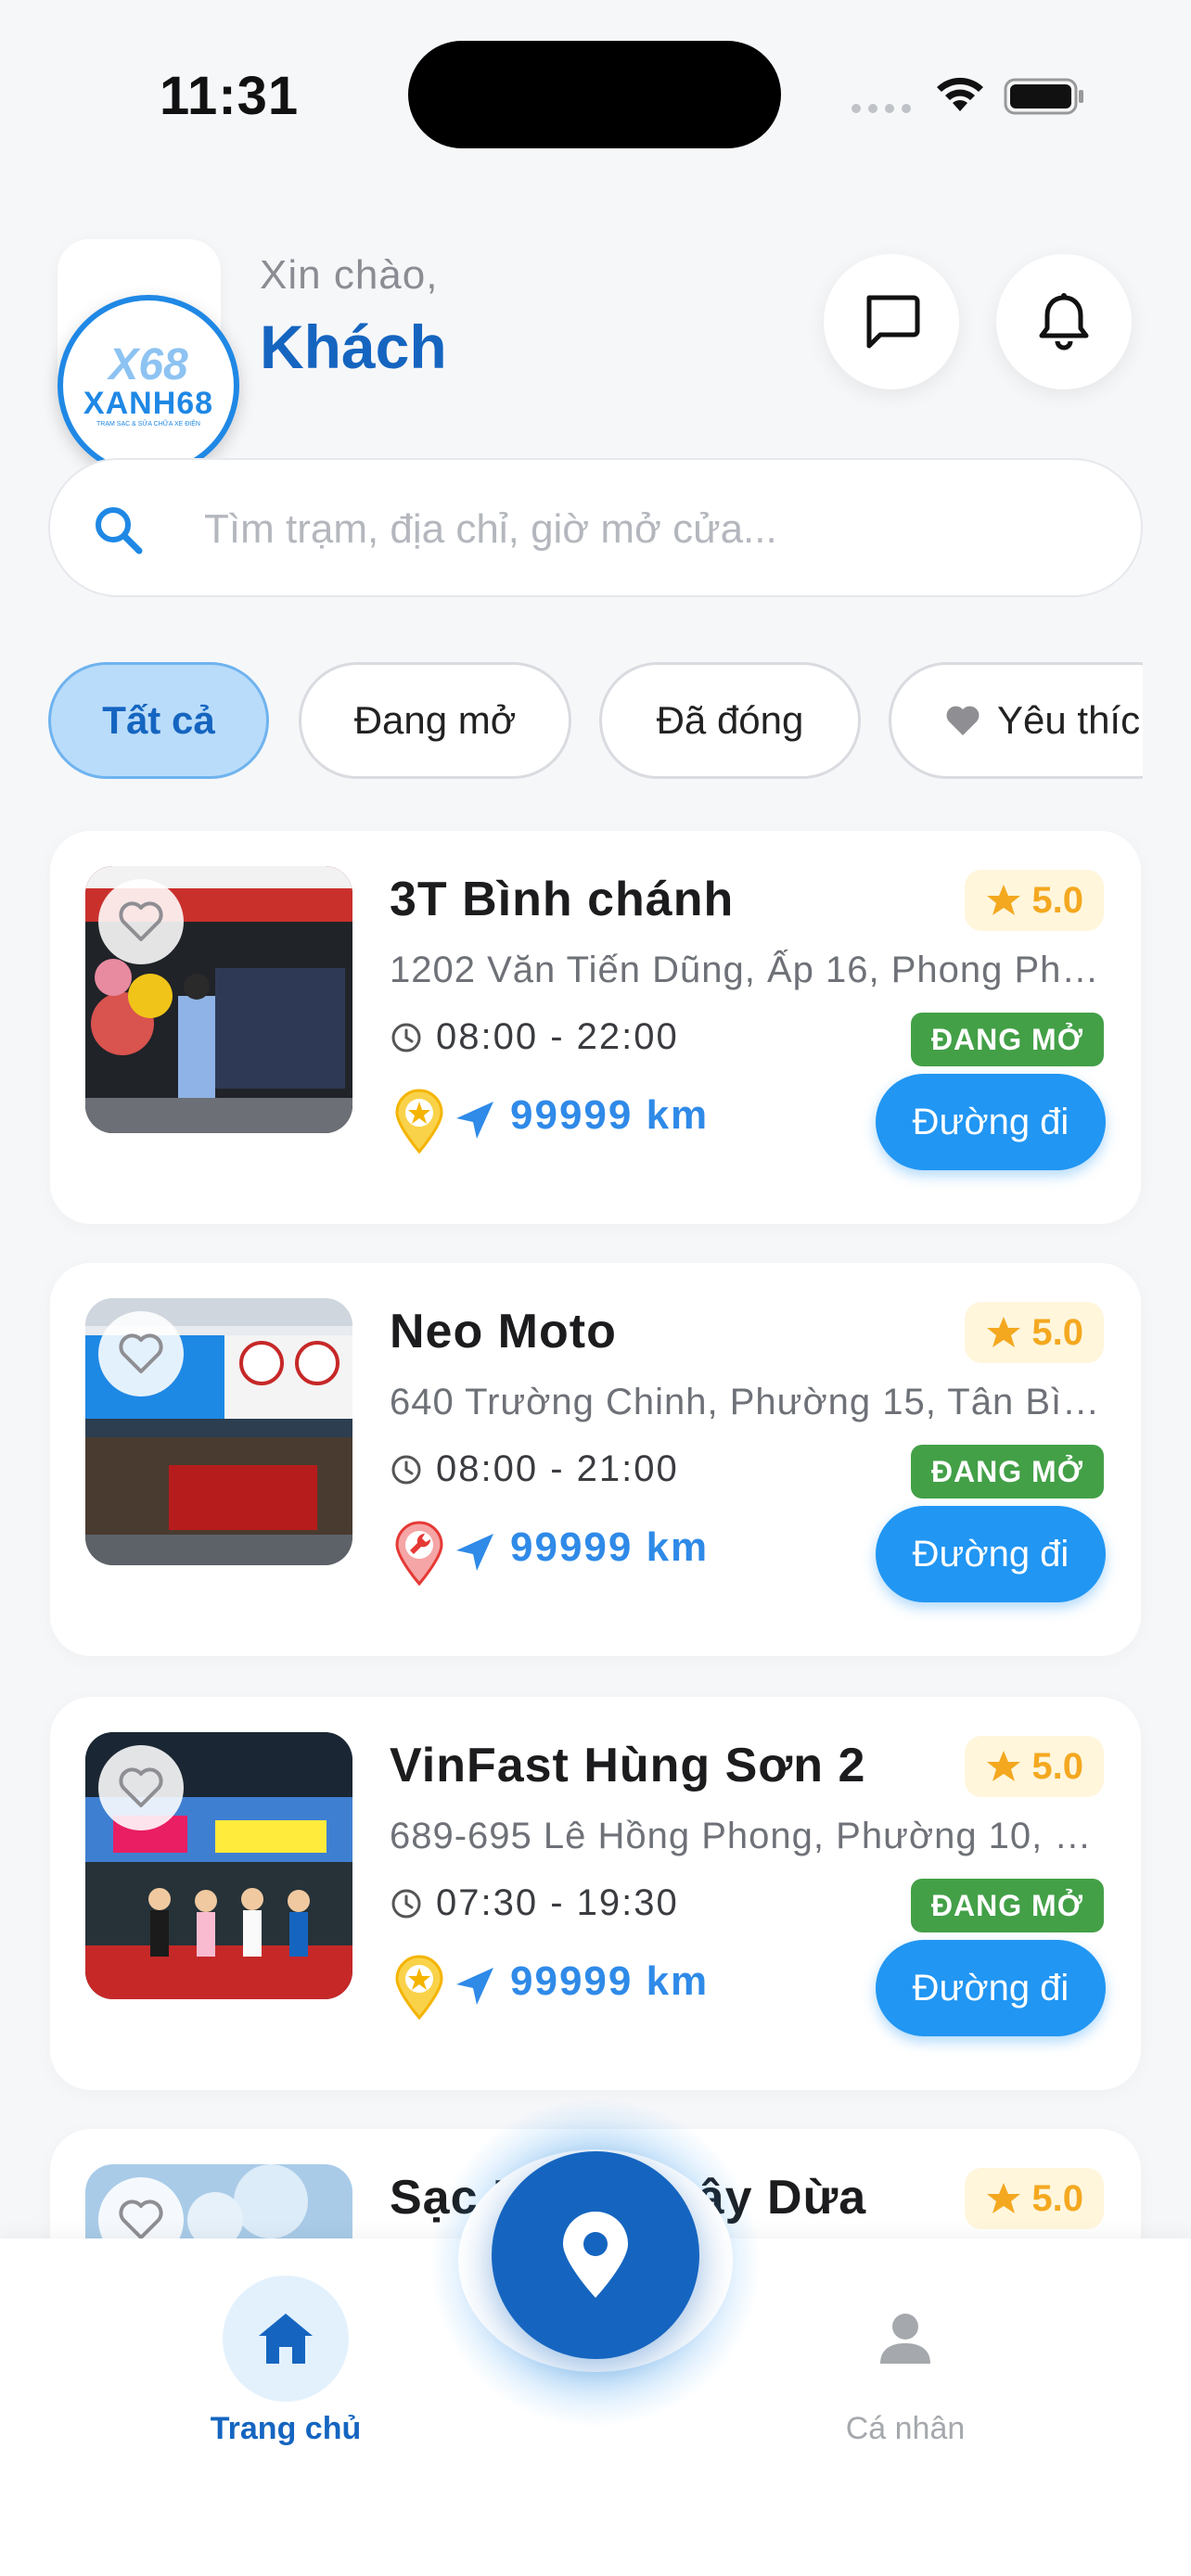 Image resolution: width=1191 pixels, height=2576 pixels. I want to click on hours-text: 08:00 - 21:00, so click(558, 1468).